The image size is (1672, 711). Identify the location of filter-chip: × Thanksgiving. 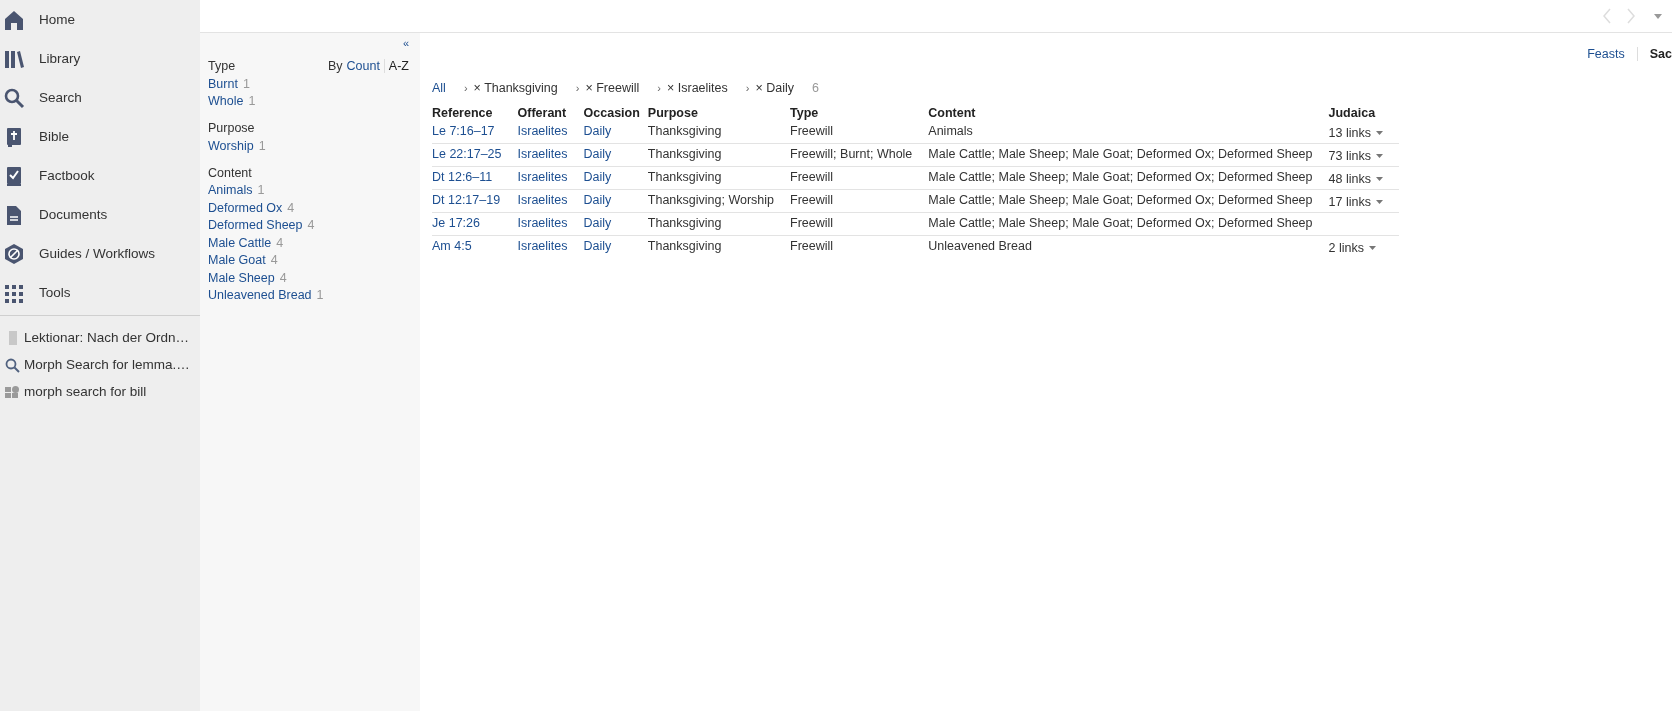
(515, 88).